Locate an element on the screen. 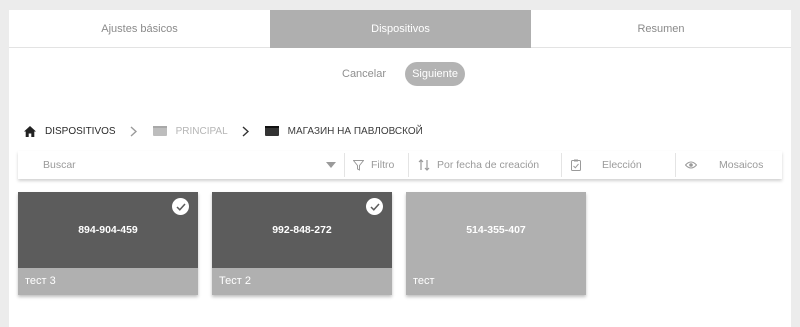  tab-label: Ajustes básicos is located at coordinates (139, 29).